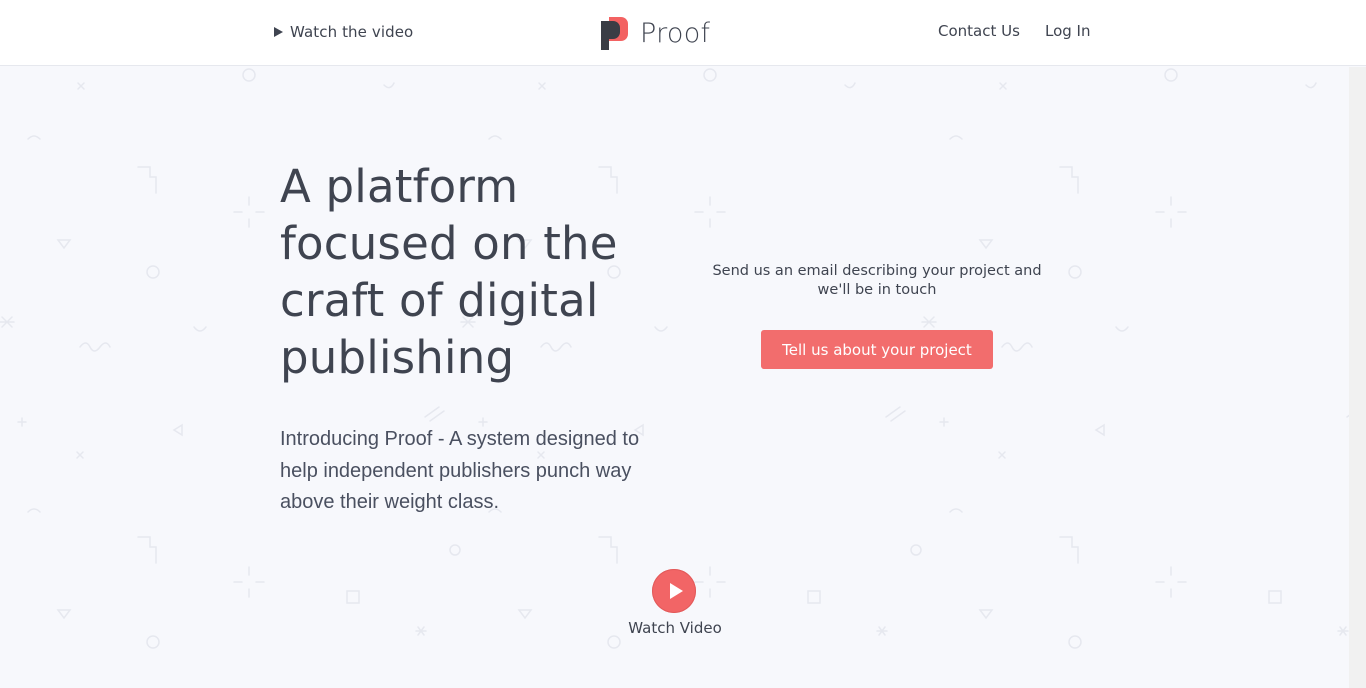 This screenshot has height=688, width=1366. I want to click on tell-us-about-project-button: Tell us about your project, so click(877, 349).